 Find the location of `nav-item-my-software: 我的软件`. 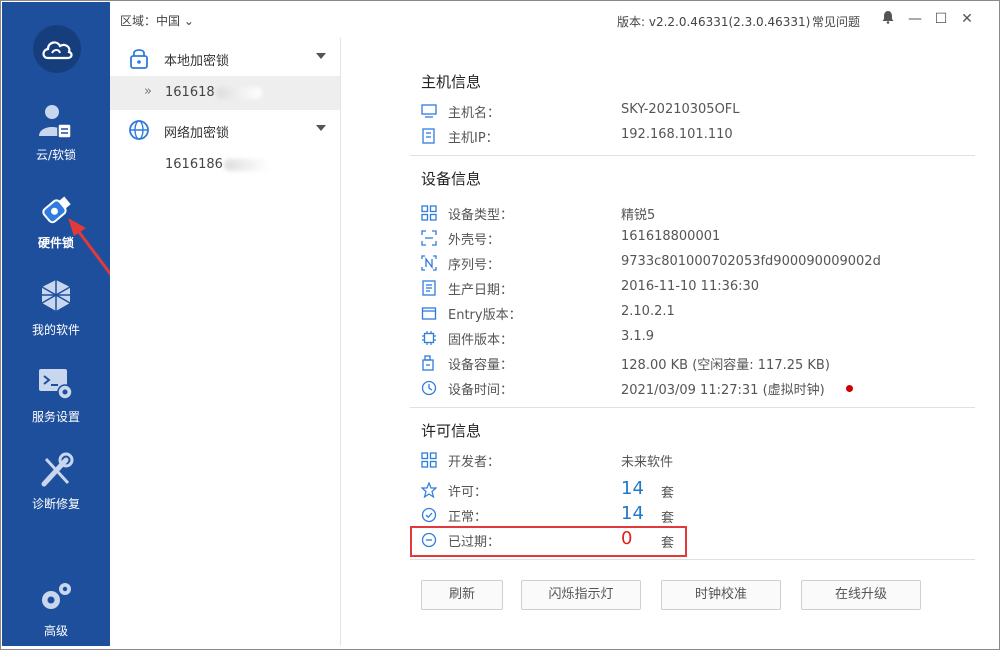

nav-item-my-software: 我的软件 is located at coordinates (56, 317).